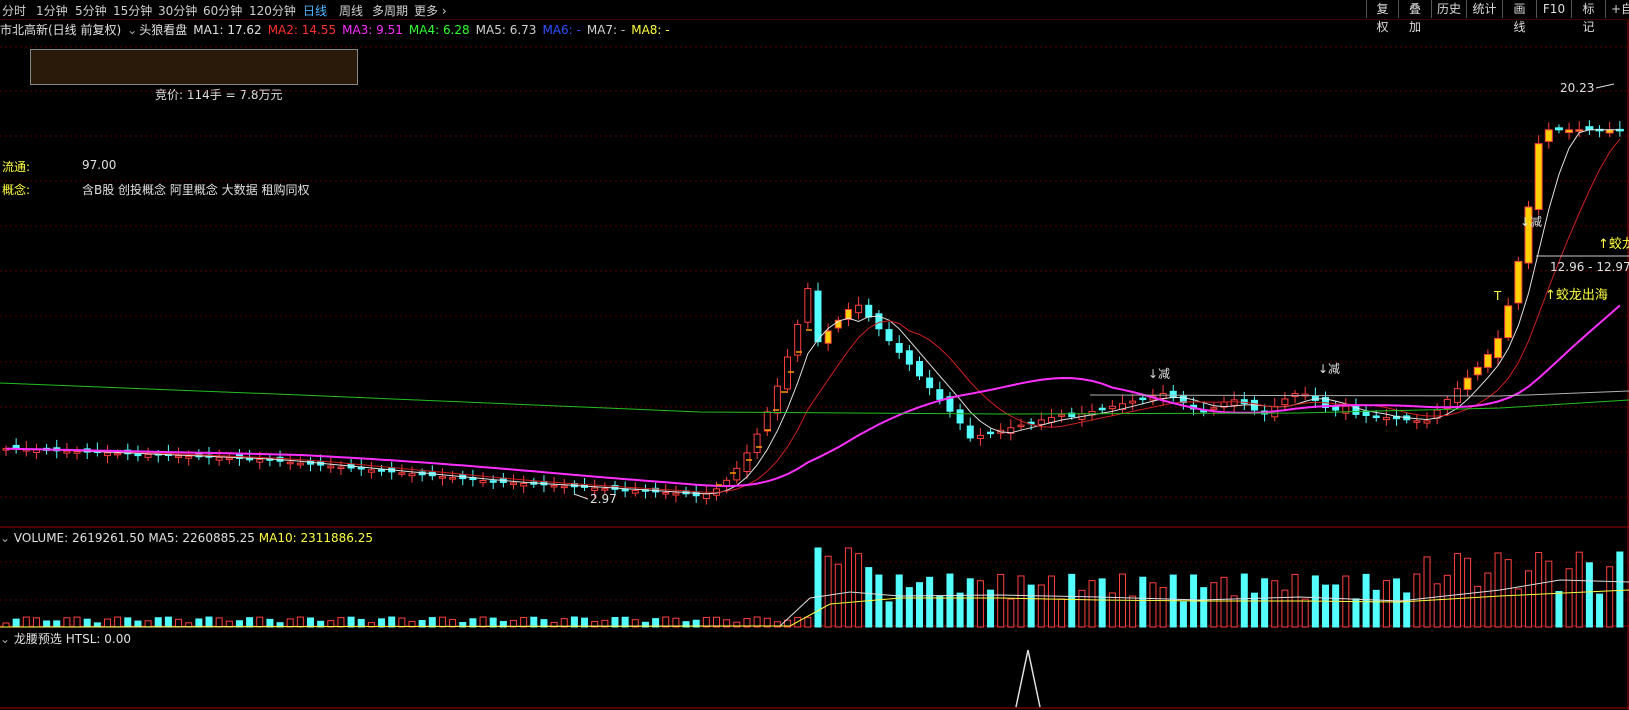  Describe the element at coordinates (1605, 86) in the screenshot. I see `high-price-pointer` at that location.